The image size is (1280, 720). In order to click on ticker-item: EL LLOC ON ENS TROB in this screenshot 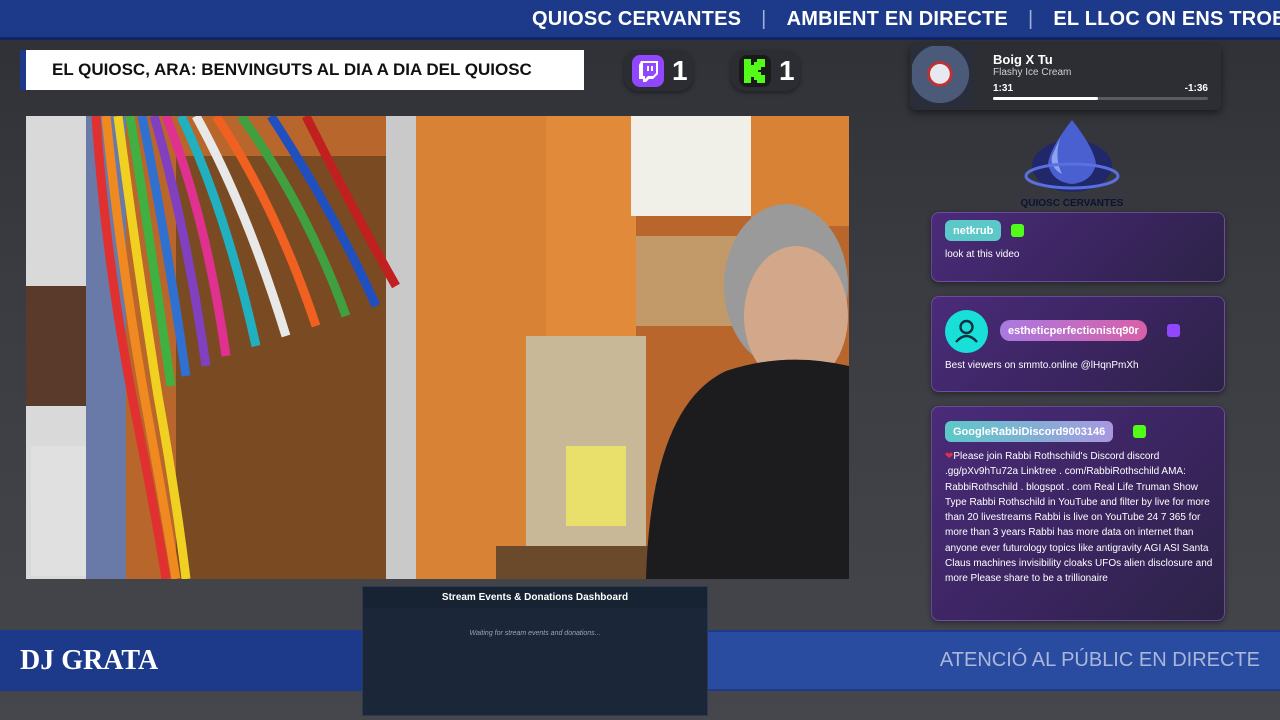, I will do `click(1166, 19)`.